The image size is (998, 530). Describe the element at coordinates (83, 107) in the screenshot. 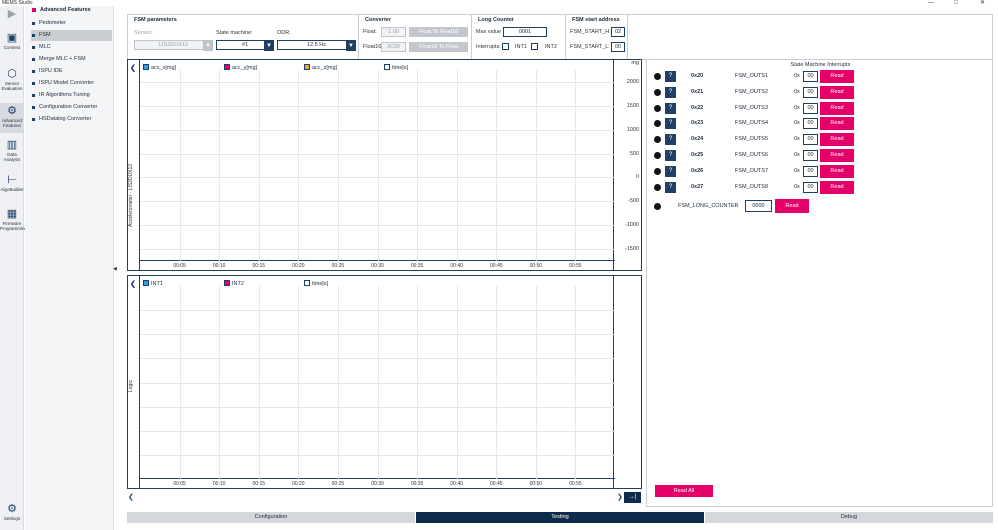

I see `nav-item-configuration-converter: Configuration Converter` at that location.